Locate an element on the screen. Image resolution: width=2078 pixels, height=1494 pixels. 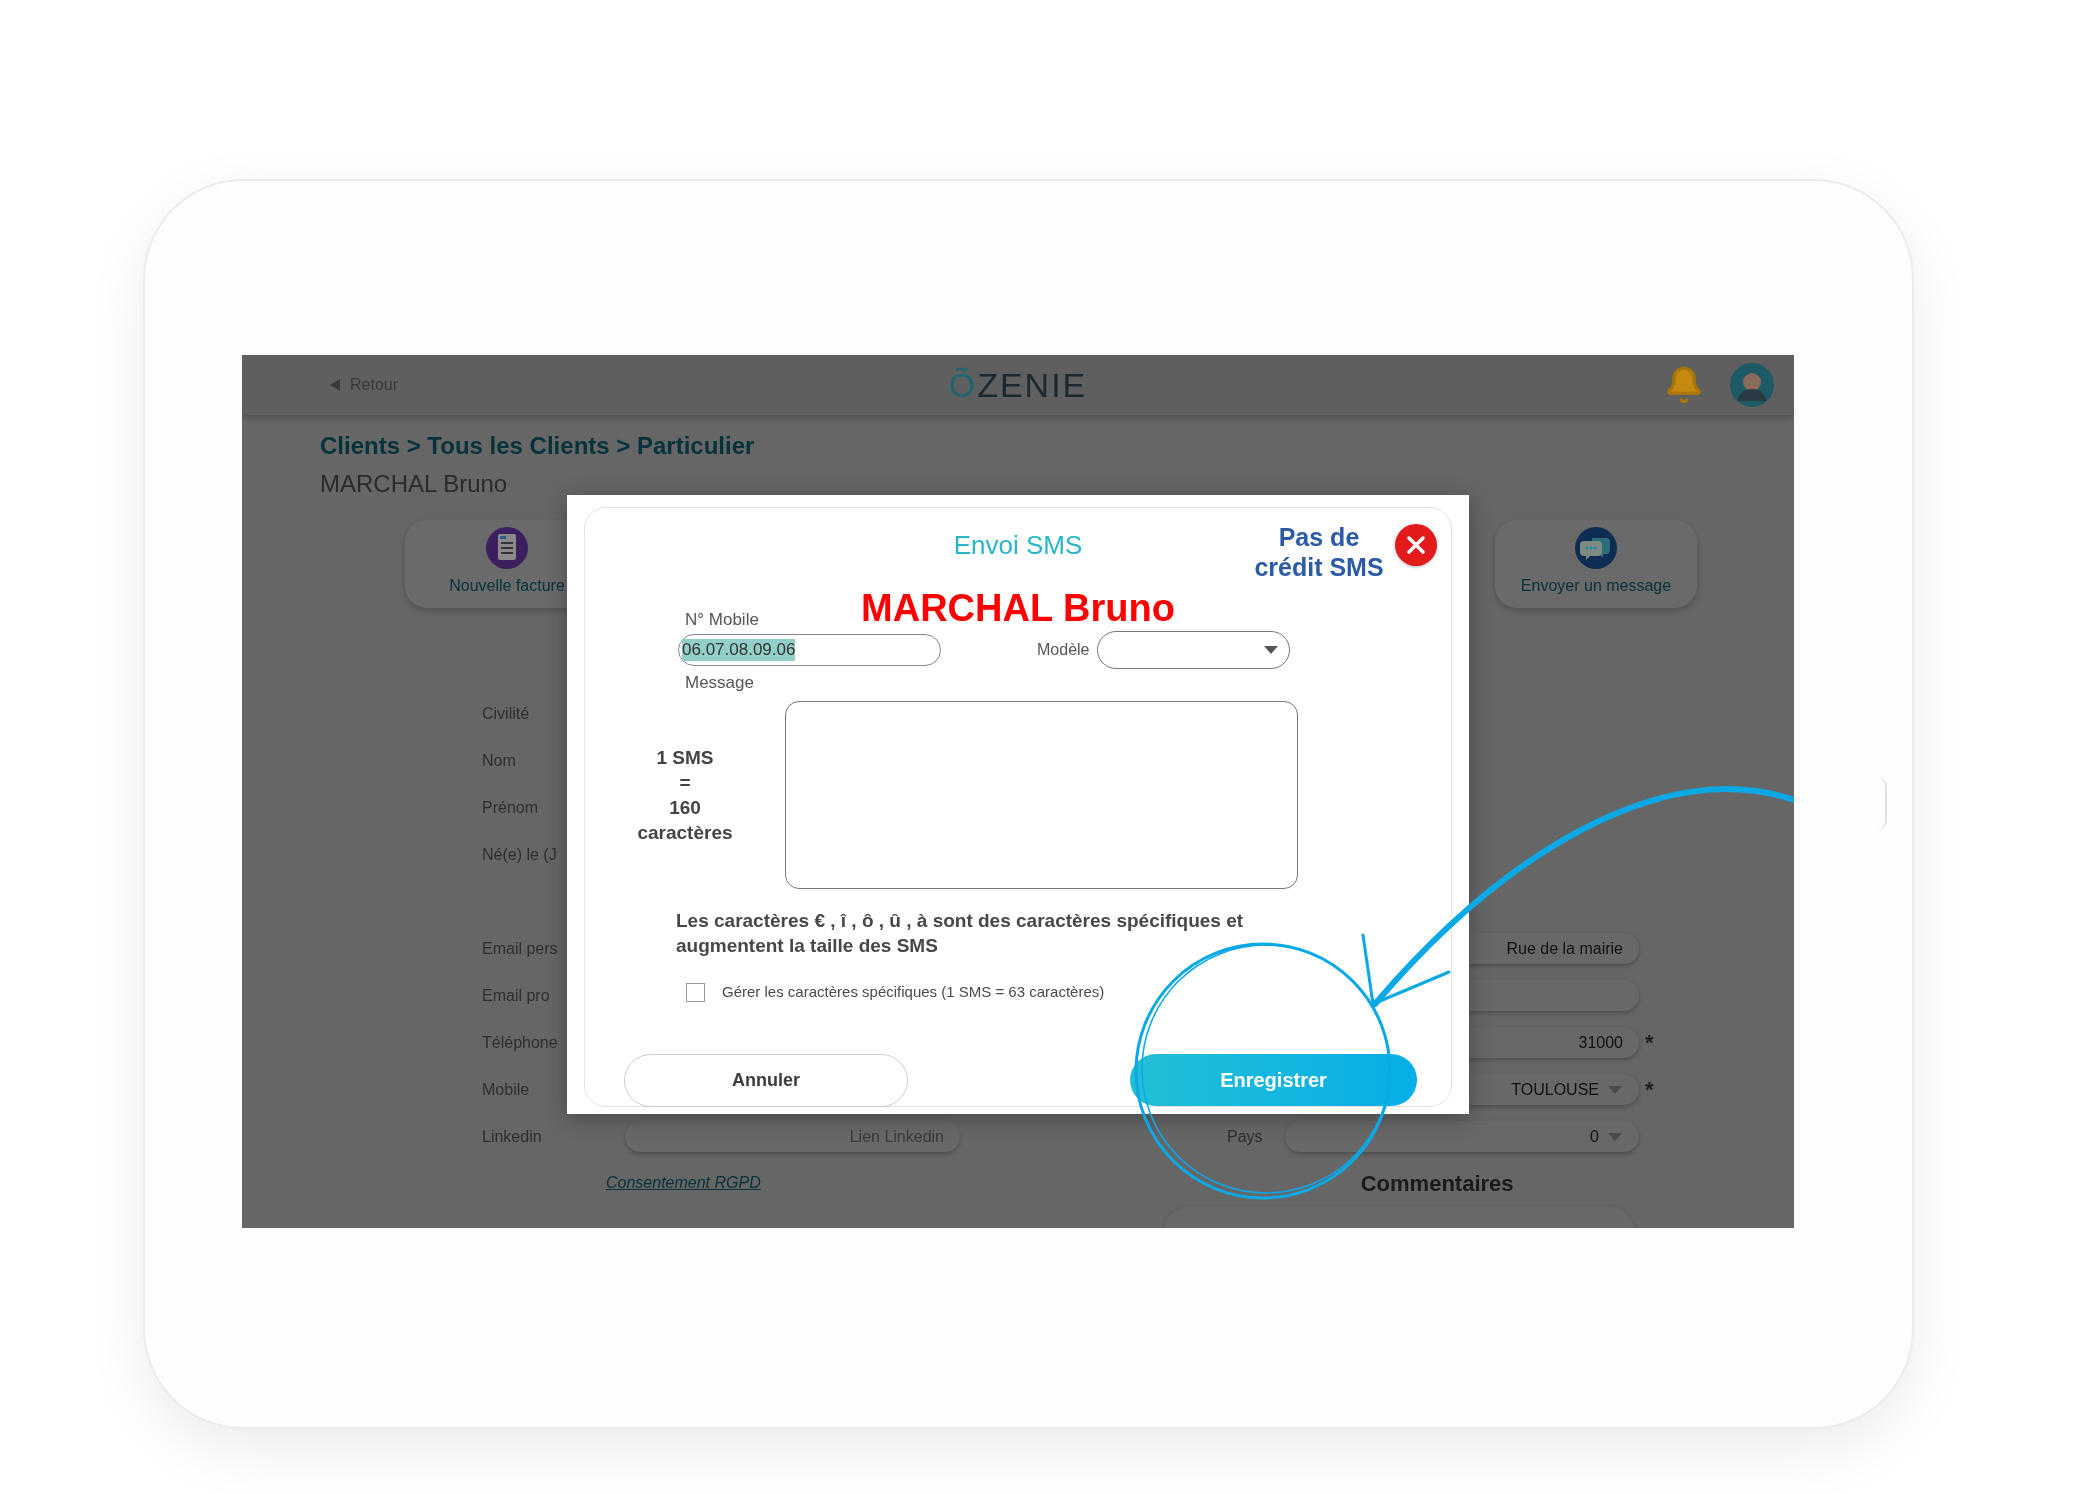
client-name: MARCHAL Bruno is located at coordinates (414, 484).